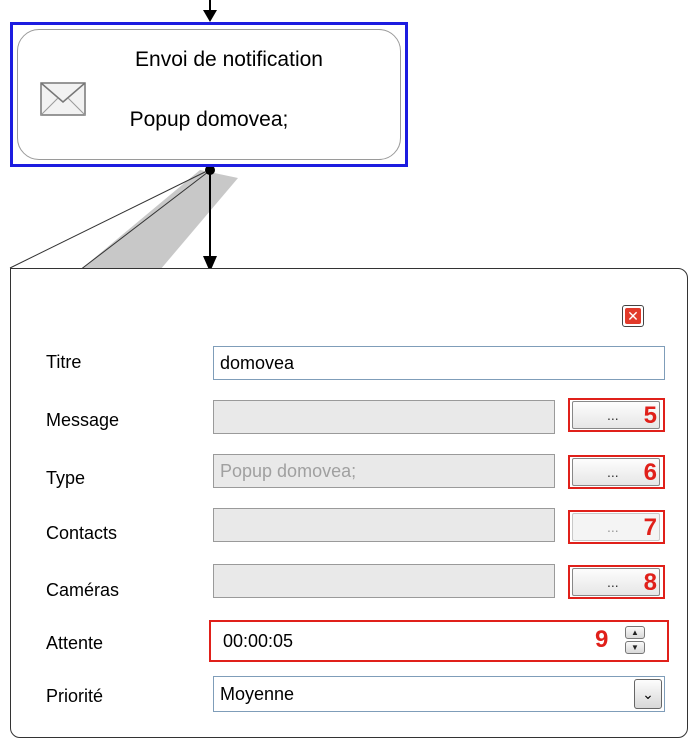 The width and height of the screenshot is (692, 742). What do you see at coordinates (650, 415) in the screenshot?
I see `callout-5: 5` at bounding box center [650, 415].